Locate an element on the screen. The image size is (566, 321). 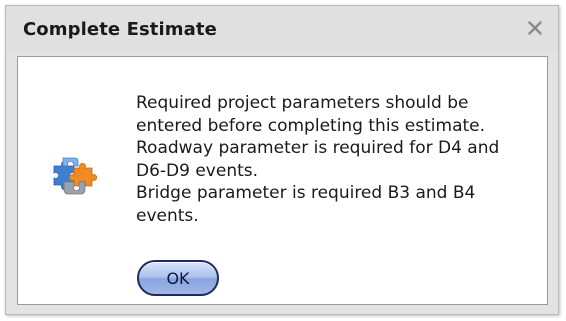
puzzle-pieces-icon is located at coordinates (75, 176).